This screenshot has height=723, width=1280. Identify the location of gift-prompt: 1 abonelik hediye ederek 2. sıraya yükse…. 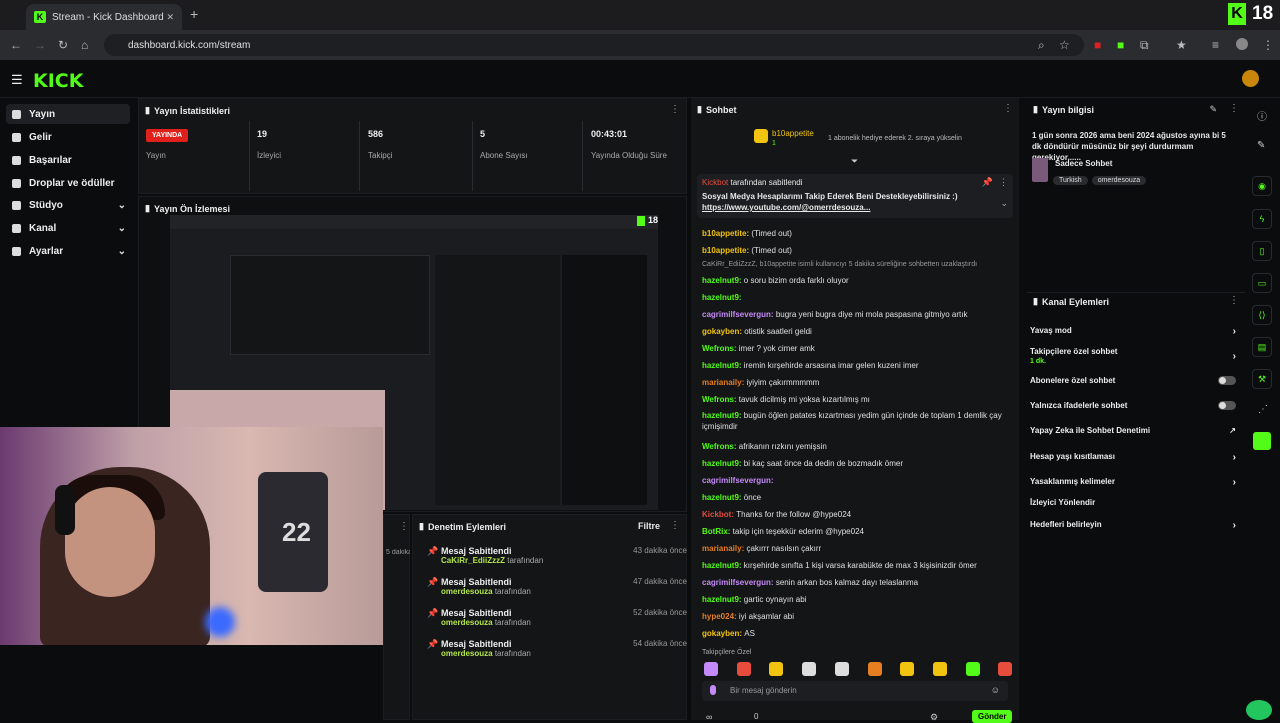
(895, 138).